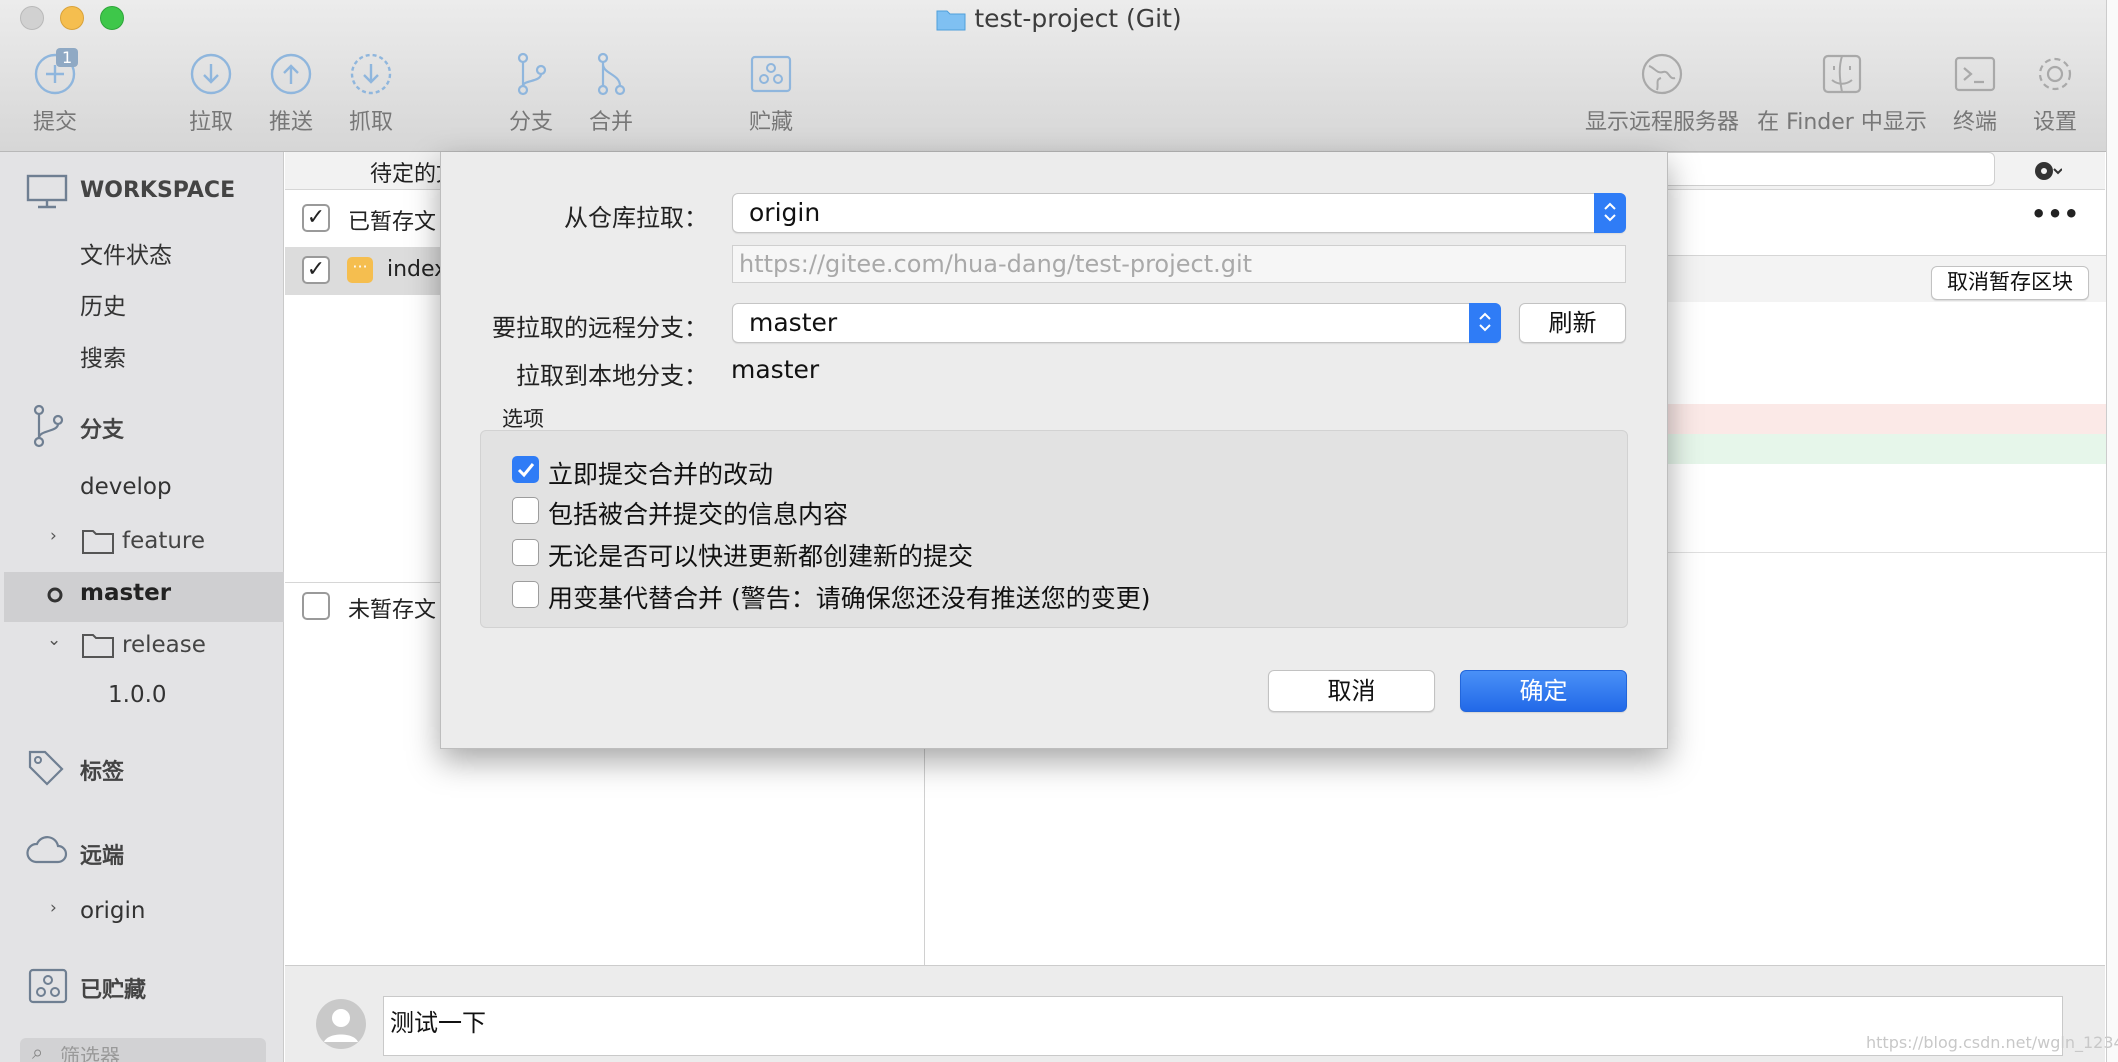  What do you see at coordinates (46, 768) in the screenshot?
I see `tag-icon` at bounding box center [46, 768].